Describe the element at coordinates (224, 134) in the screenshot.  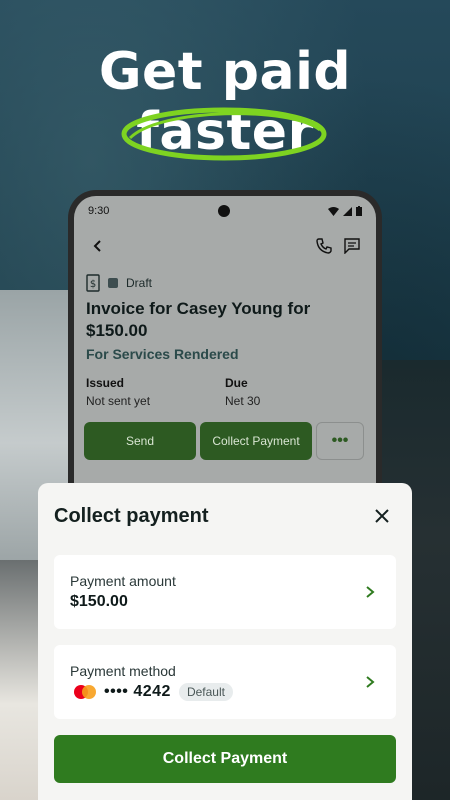
I see `highlight-scribble` at that location.